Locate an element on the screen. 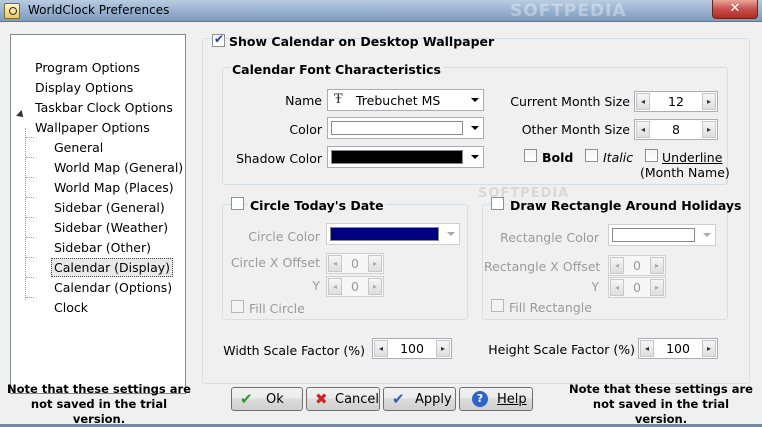 This screenshot has height=427, width=762. cancel-button: ✖ Cancel is located at coordinates (343, 399).